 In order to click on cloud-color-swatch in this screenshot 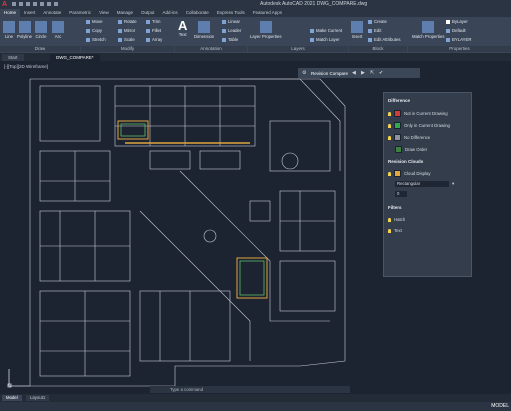, I will do `click(397, 173)`.